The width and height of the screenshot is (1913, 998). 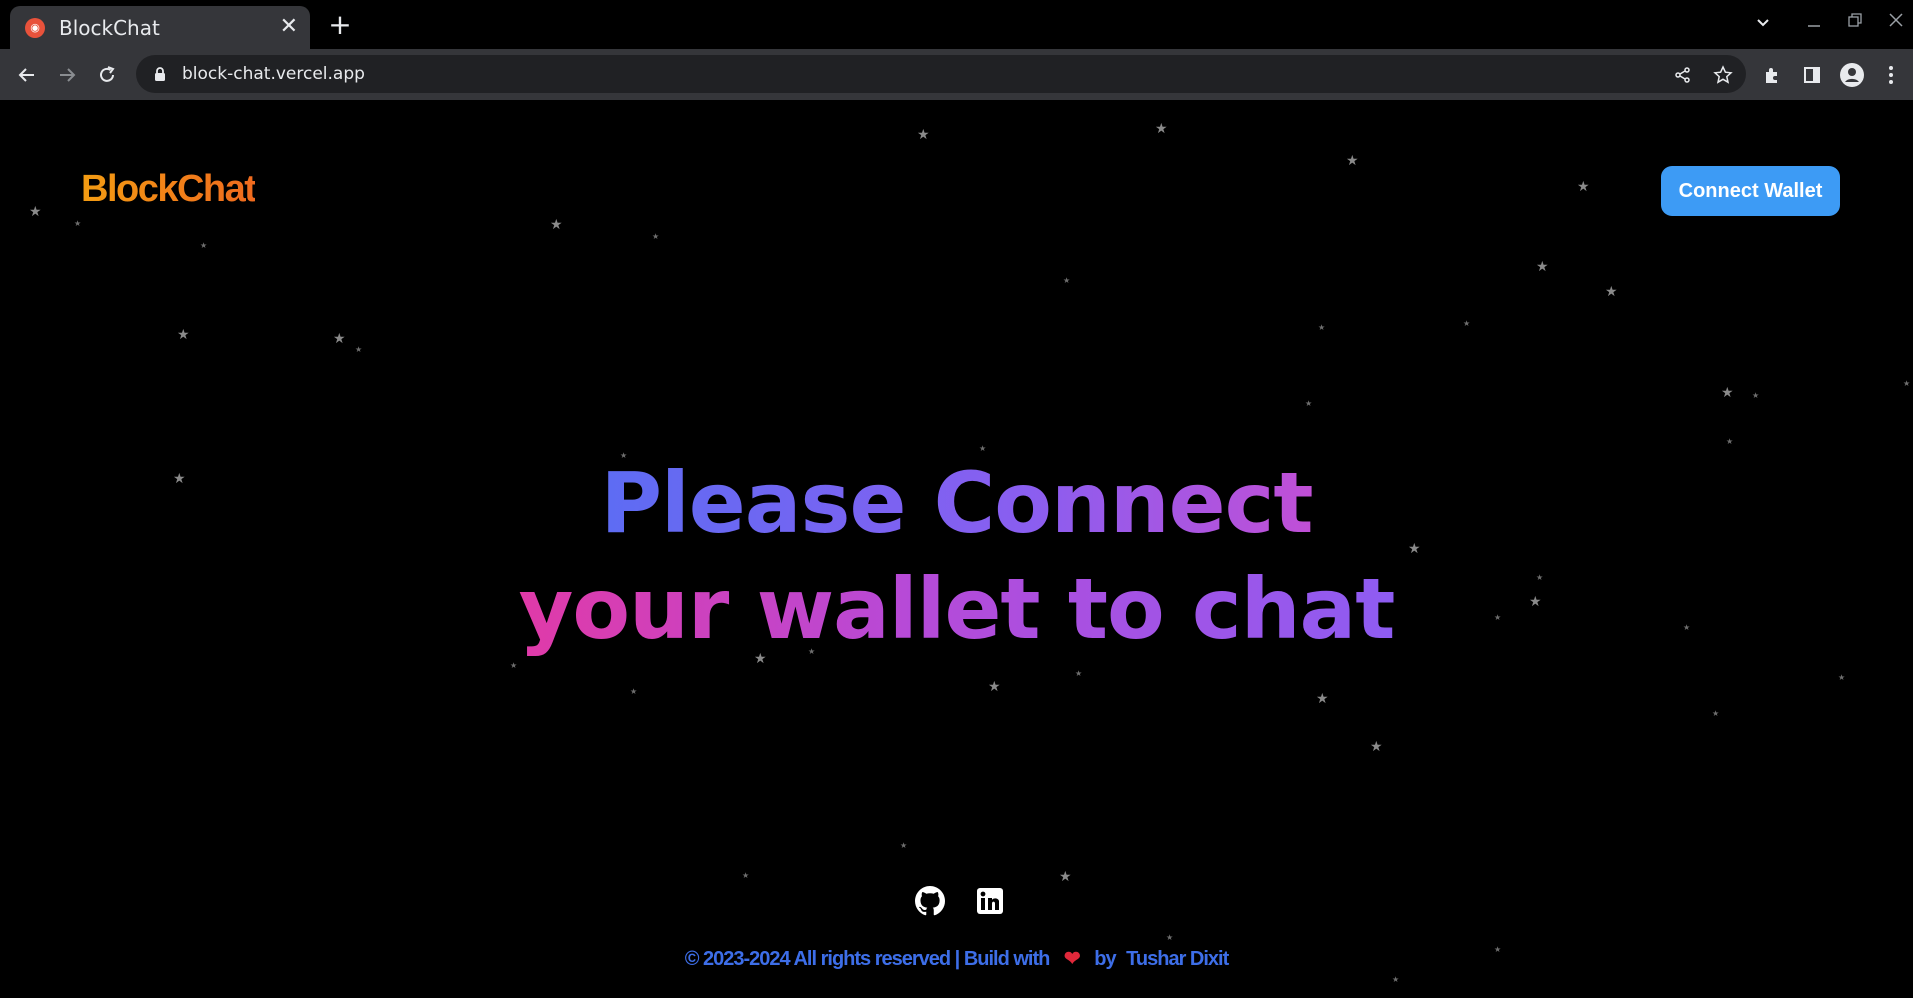 I want to click on chevron-down-icon, so click(x=1763, y=24).